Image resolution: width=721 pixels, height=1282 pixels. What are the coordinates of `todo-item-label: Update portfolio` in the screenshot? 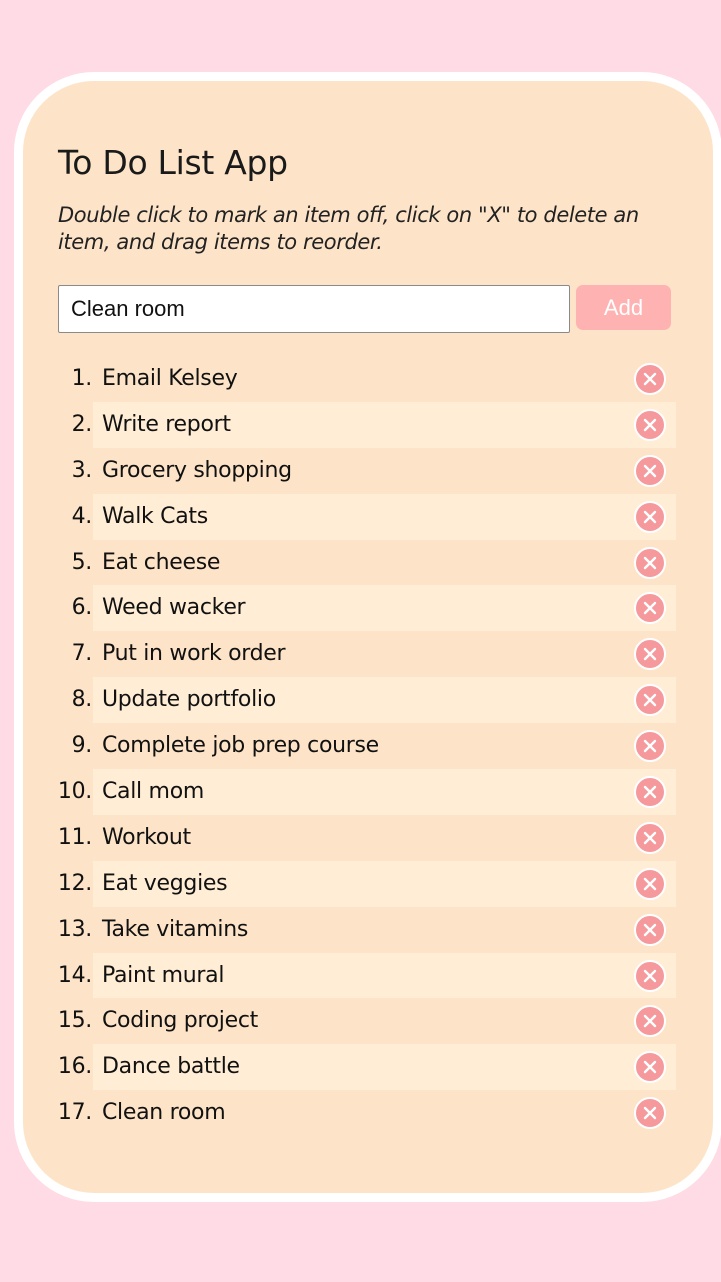 It's located at (189, 700).